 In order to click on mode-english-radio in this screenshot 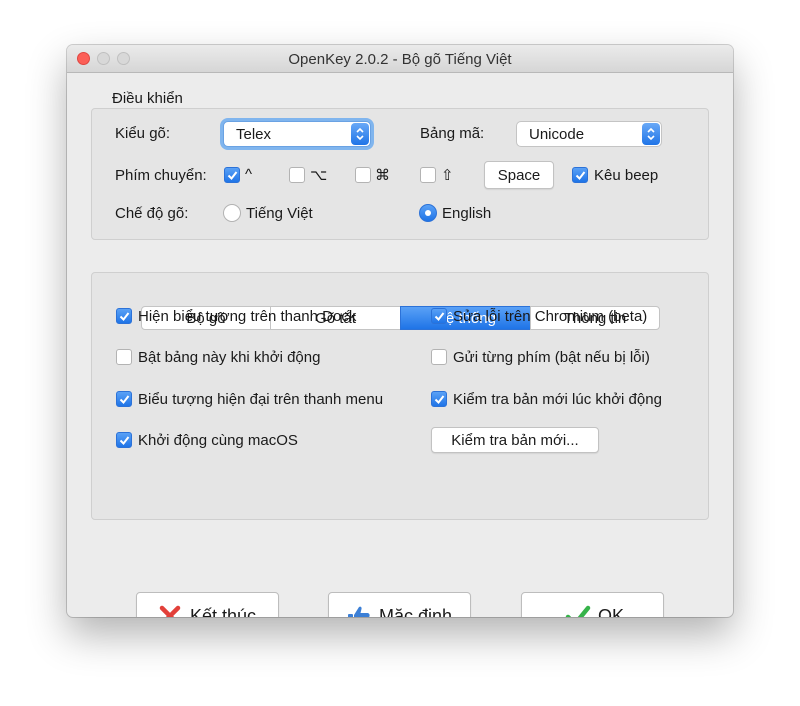, I will do `click(428, 213)`.